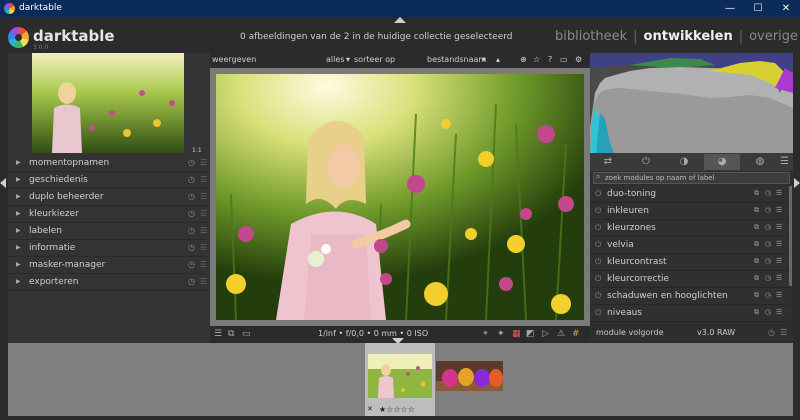 The width and height of the screenshot is (800, 420). I want to click on view-ontwikkelen: ontwikkelen, so click(688, 36).